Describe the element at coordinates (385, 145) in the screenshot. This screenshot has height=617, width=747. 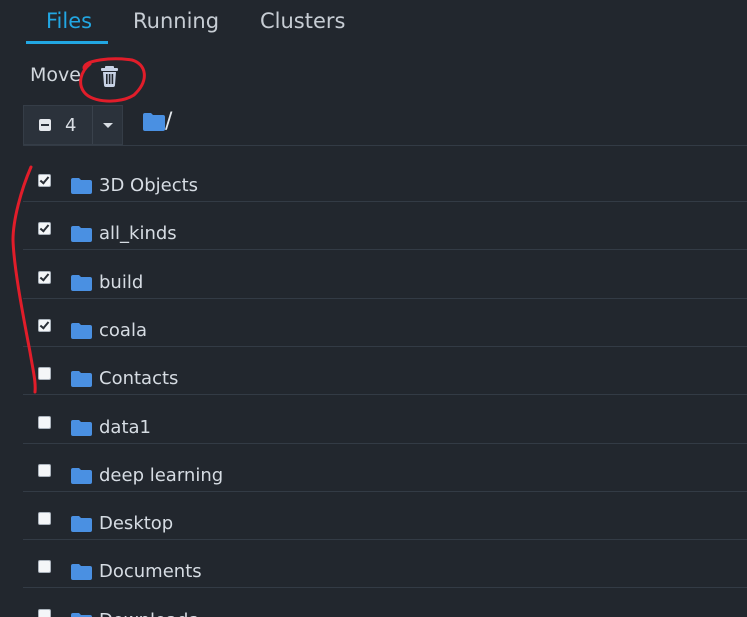
I see `list-divider` at that location.